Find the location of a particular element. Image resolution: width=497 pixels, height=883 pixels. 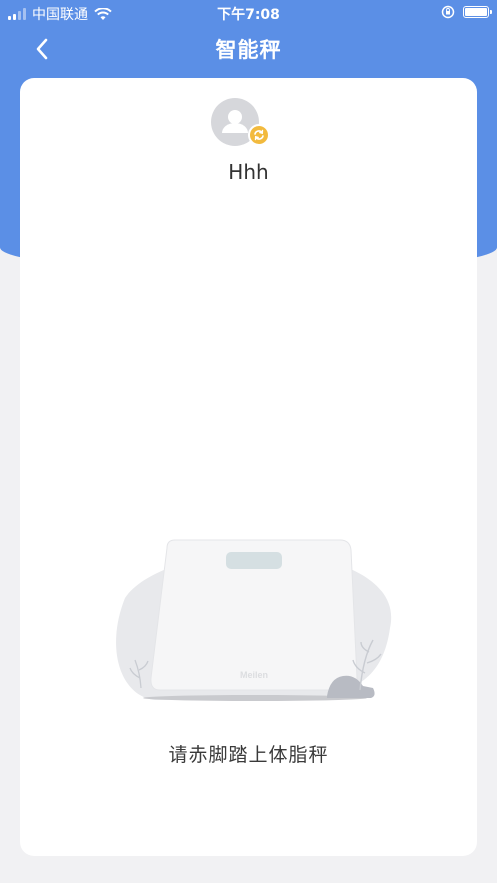

status-bar: 中国联通 下午7:08 is located at coordinates (248, 13).